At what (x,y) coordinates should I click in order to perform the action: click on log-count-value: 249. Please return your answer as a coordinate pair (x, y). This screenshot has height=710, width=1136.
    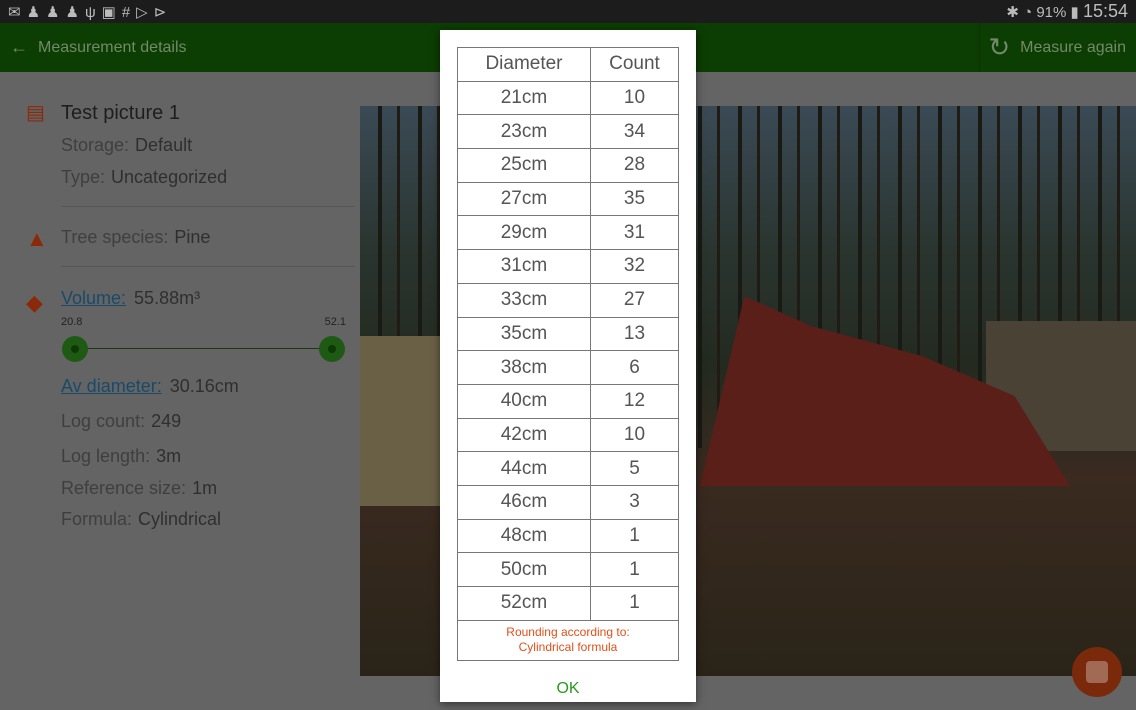
    Looking at the image, I should click on (166, 421).